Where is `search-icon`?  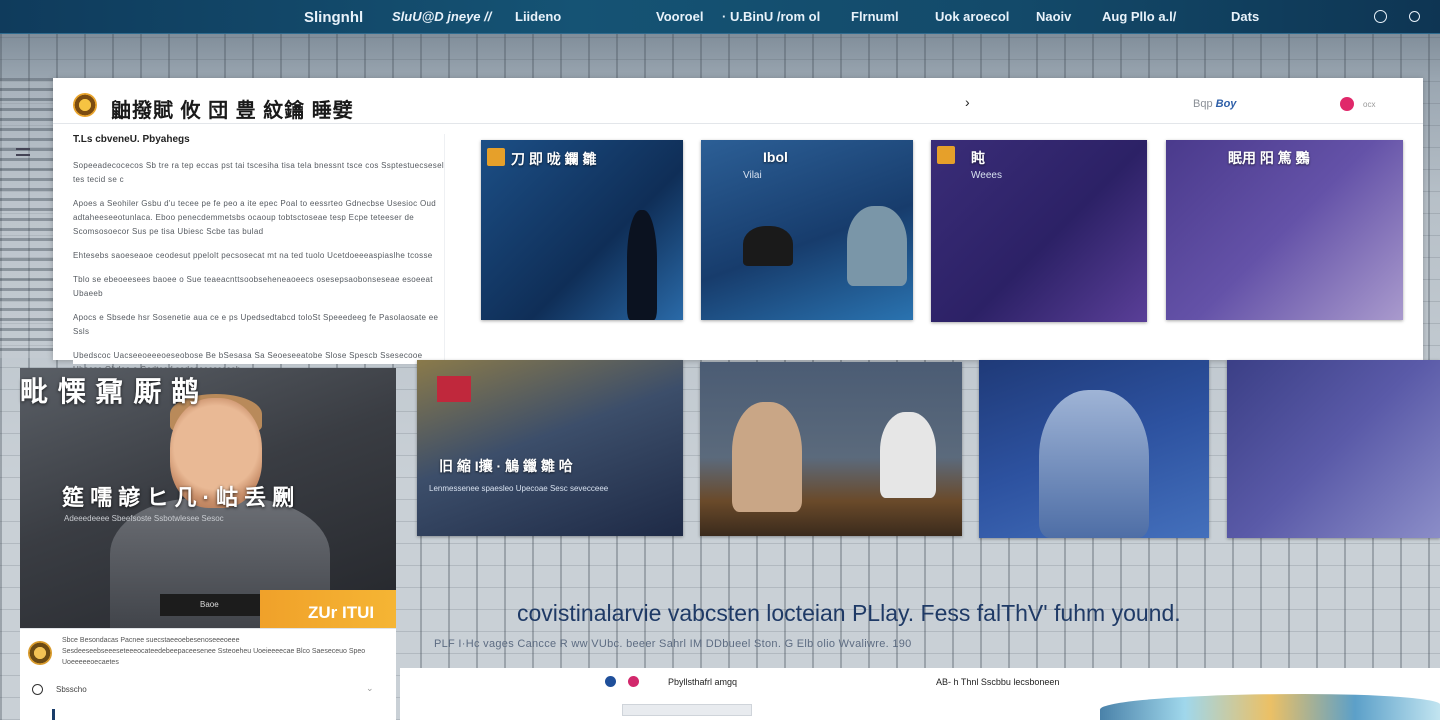
search-icon is located at coordinates (37, 689).